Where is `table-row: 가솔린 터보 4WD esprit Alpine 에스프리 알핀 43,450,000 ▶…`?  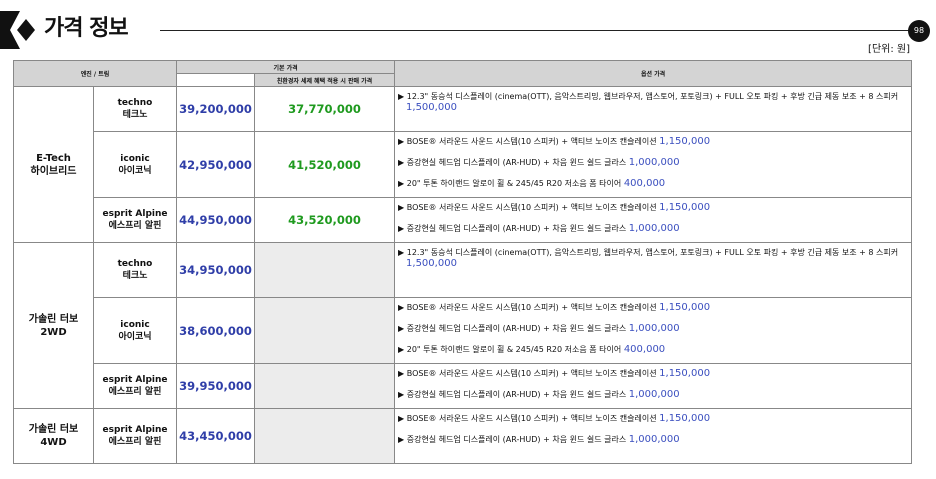 table-row: 가솔린 터보 4WD esprit Alpine 에스프리 알핀 43,450,000 ▶… is located at coordinates (463, 436).